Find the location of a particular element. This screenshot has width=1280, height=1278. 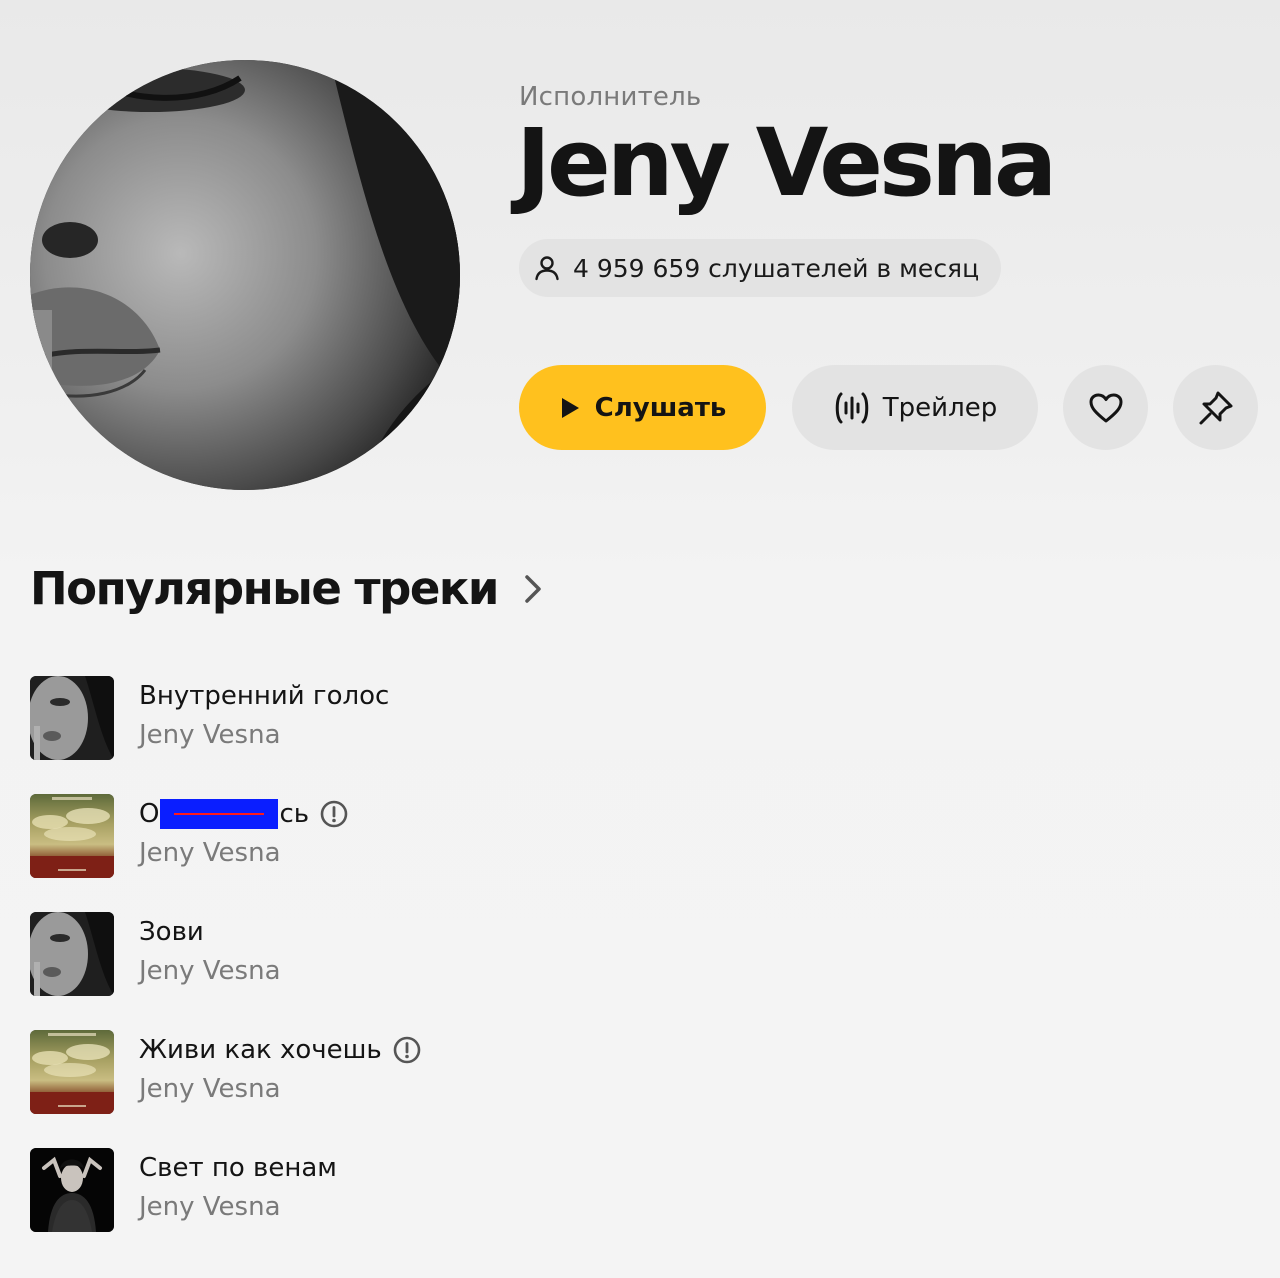

track-title: Живи как хочешь is located at coordinates (260, 1050).